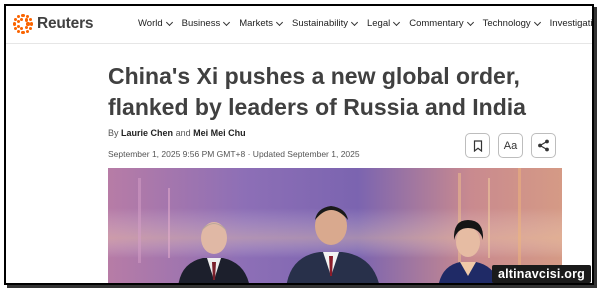 The height and width of the screenshot is (288, 597). I want to click on byline-conjunction: and, so click(183, 133).